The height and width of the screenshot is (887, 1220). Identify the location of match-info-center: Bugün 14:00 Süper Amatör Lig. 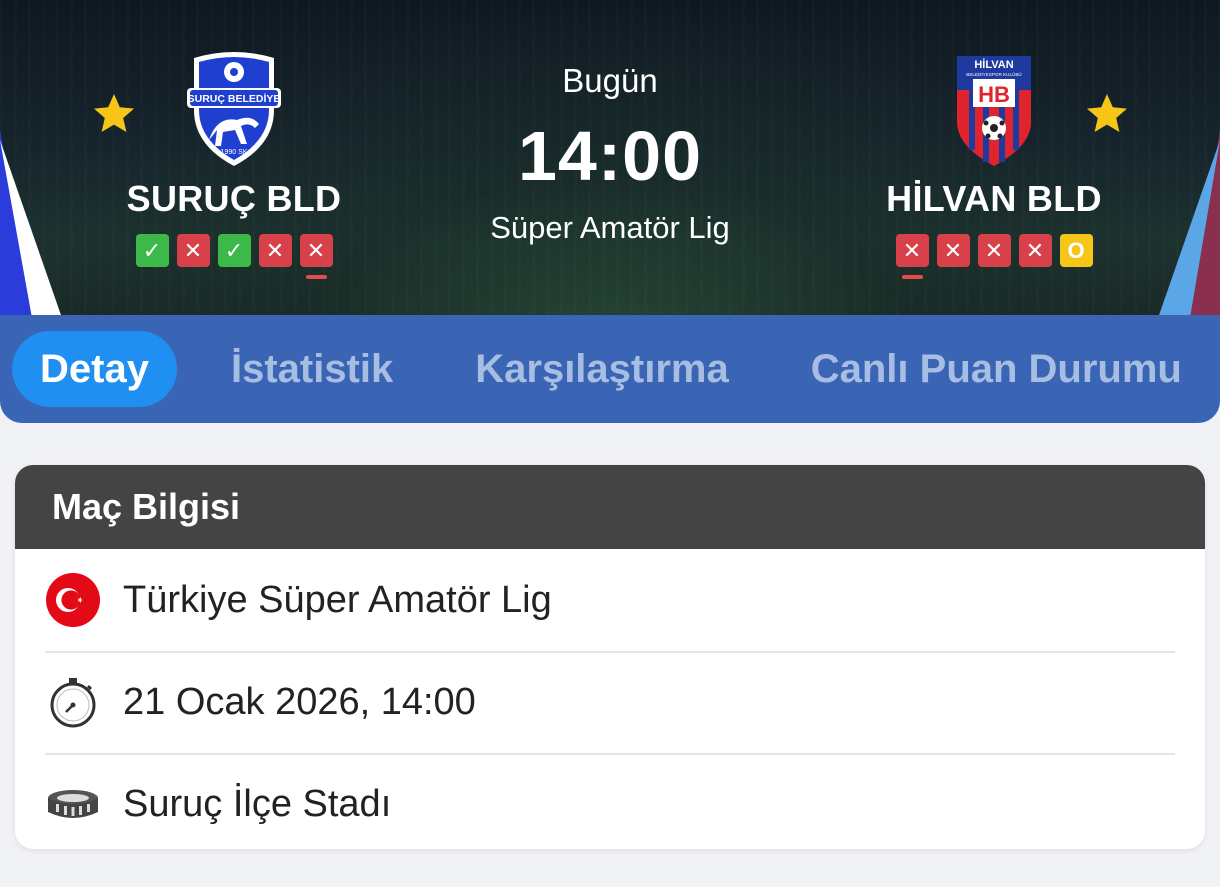
(610, 154).